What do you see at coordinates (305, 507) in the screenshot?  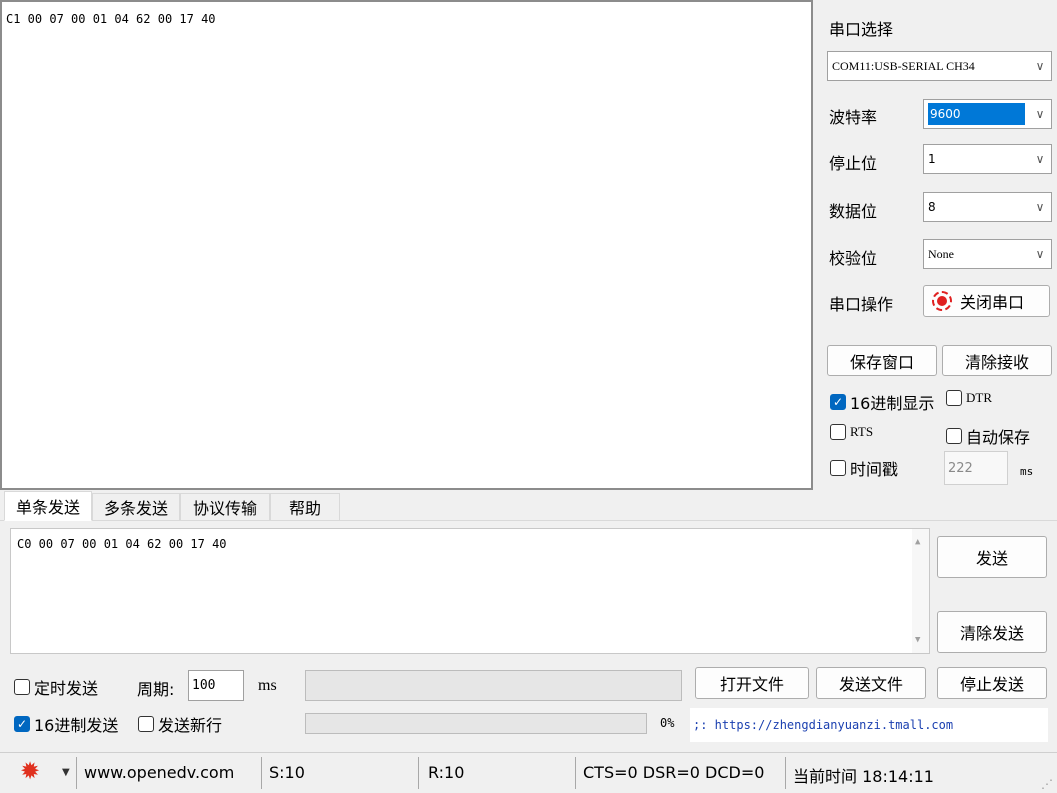 I see `tab-help: 帮助` at bounding box center [305, 507].